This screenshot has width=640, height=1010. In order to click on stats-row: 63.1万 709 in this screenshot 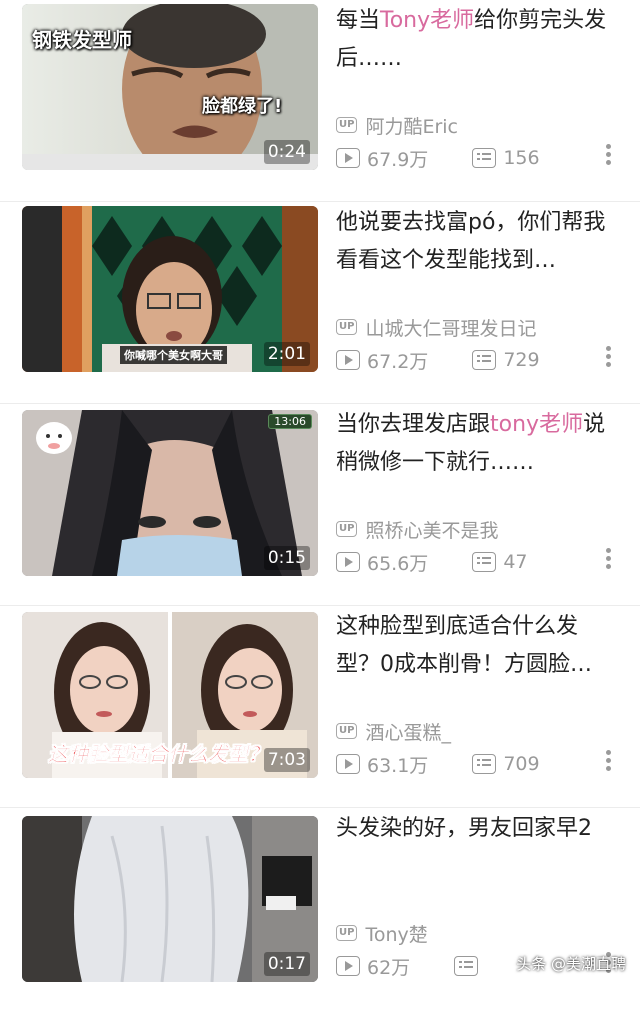, I will do `click(438, 764)`.